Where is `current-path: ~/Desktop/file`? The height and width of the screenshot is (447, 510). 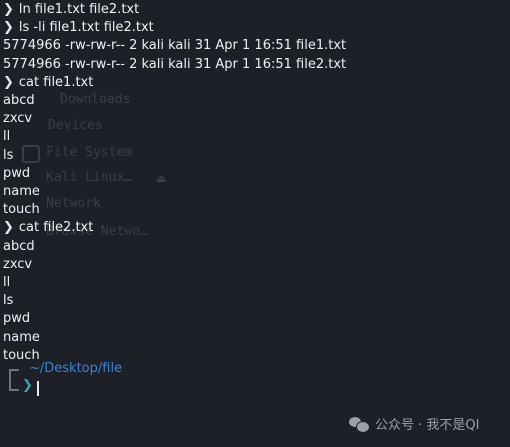
current-path: ~/Desktop/file is located at coordinates (76, 368).